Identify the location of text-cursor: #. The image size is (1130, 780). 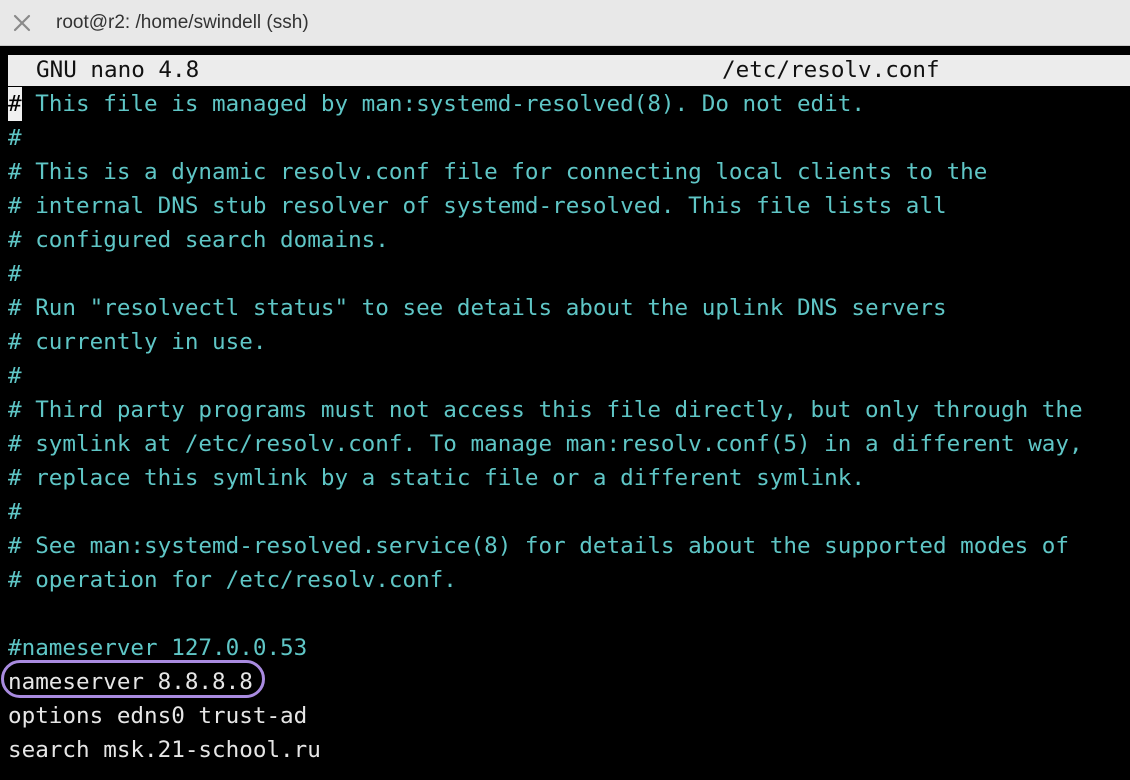
(15, 104).